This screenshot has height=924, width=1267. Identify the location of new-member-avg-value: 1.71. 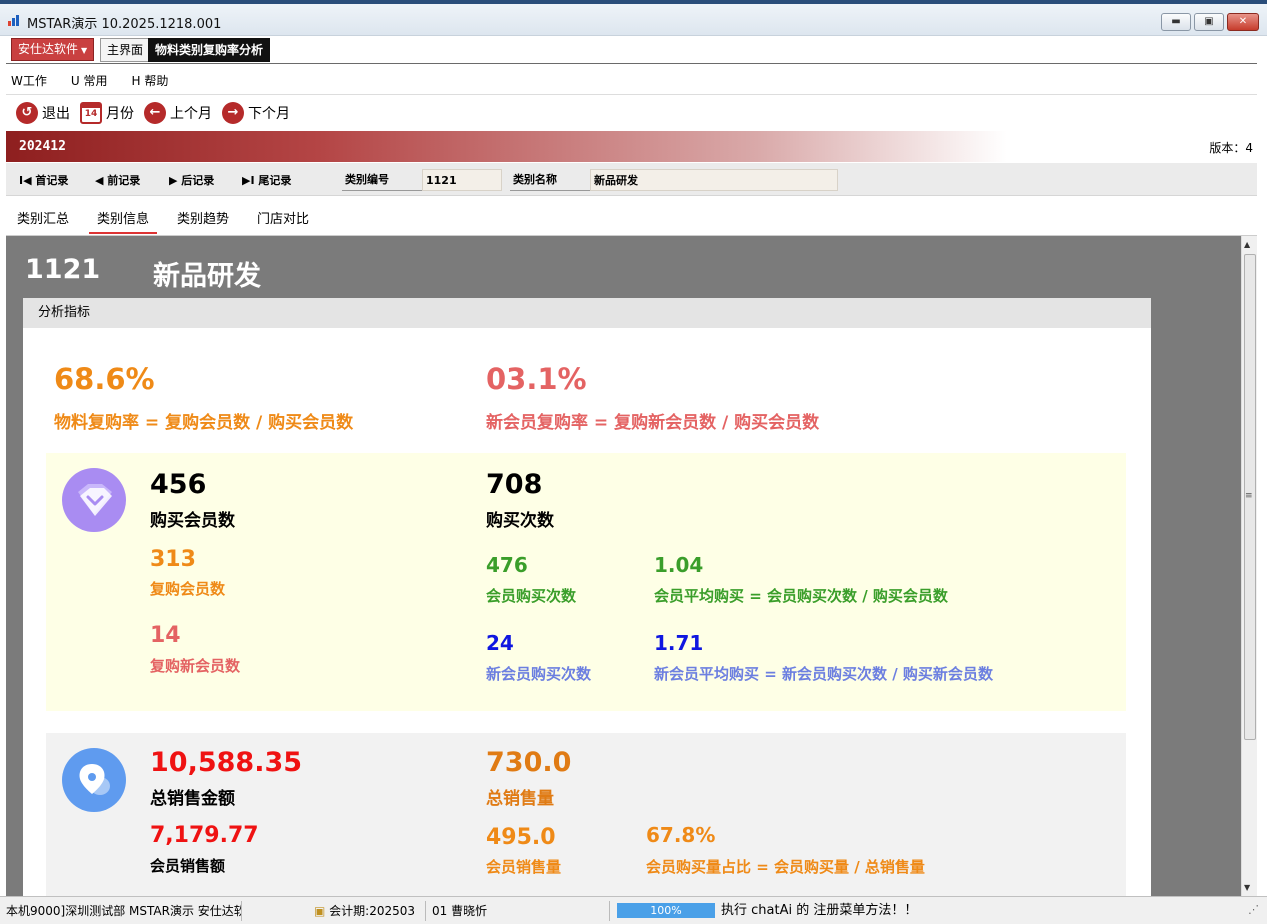
(679, 643).